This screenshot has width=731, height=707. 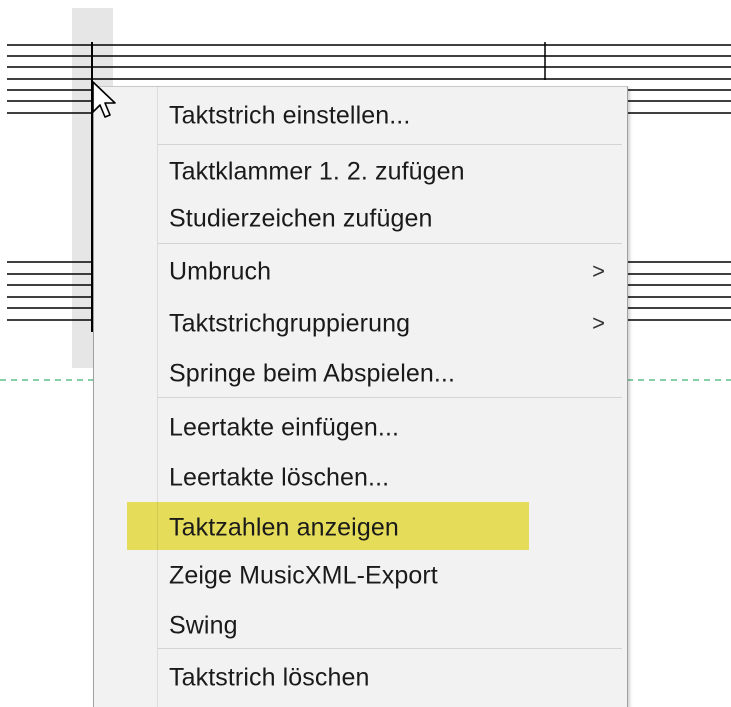 I want to click on mouse-cursor-icon, so click(x=104, y=99).